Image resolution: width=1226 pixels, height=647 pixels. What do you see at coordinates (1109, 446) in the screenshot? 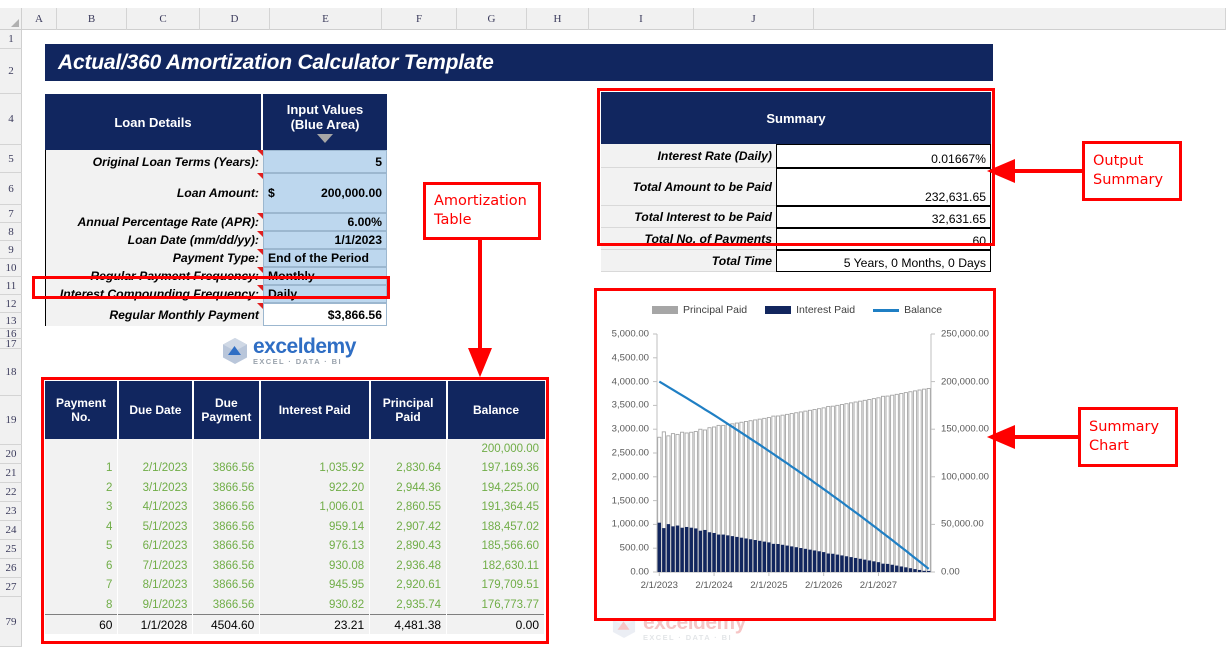
I see `annotation-chart-line2: Chart` at bounding box center [1109, 446].